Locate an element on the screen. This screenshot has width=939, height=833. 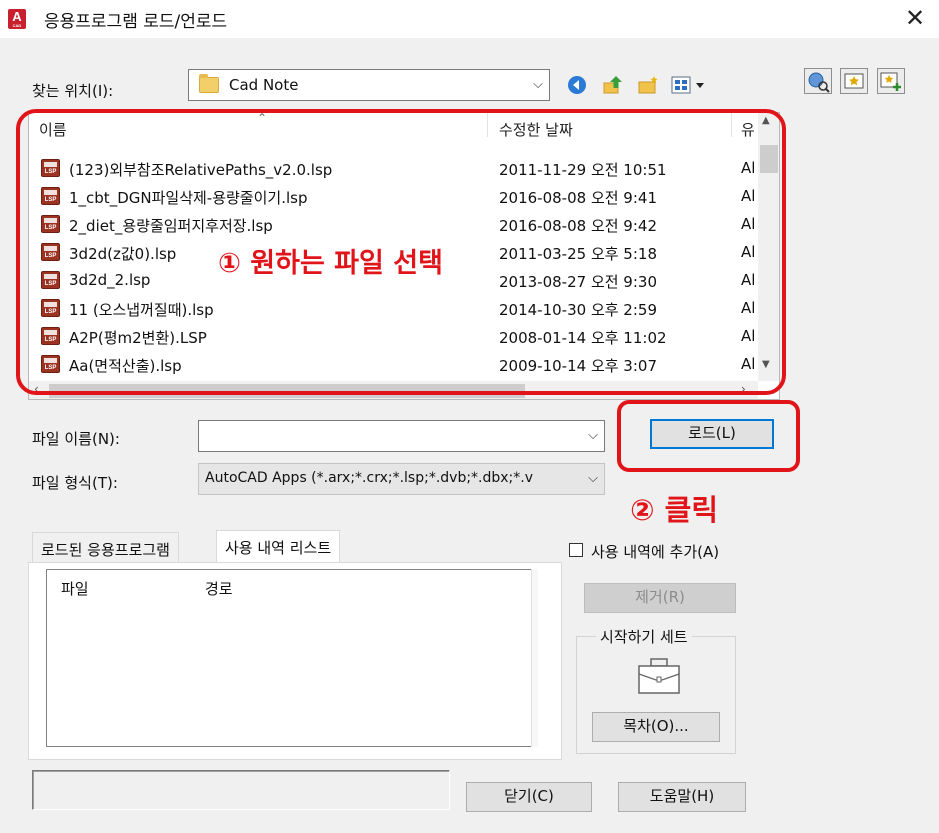
help-button: 도움말(H) is located at coordinates (682, 797).